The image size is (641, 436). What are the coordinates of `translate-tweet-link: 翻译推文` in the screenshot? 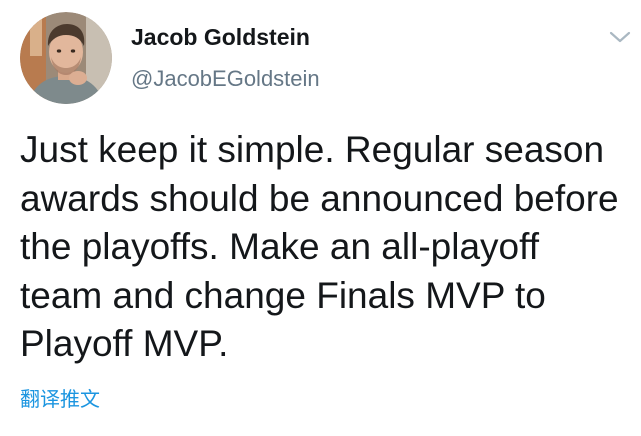 It's located at (60, 397).